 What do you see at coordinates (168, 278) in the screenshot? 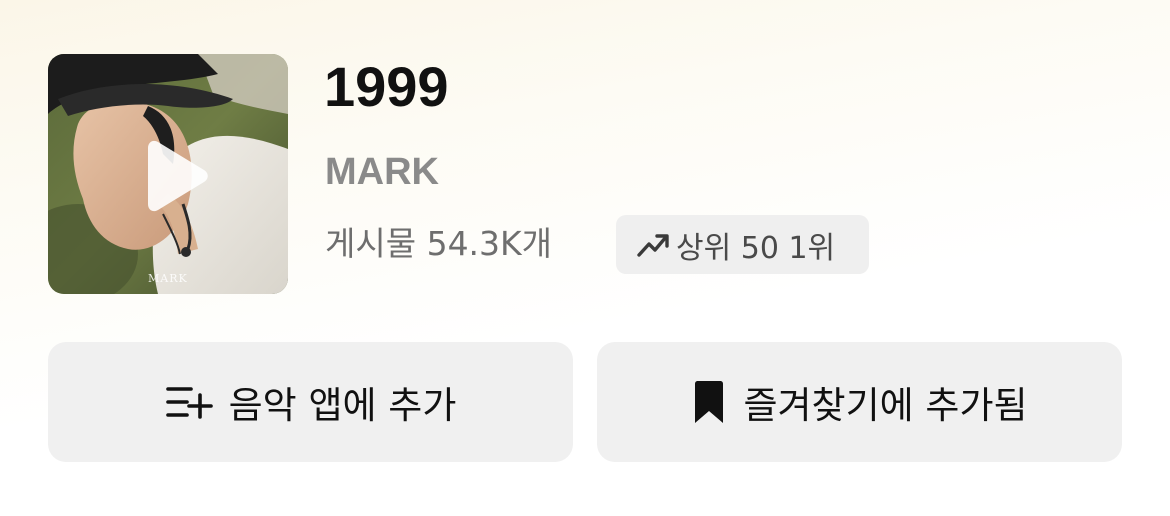
I see `cover-artist-text: MARK` at bounding box center [168, 278].